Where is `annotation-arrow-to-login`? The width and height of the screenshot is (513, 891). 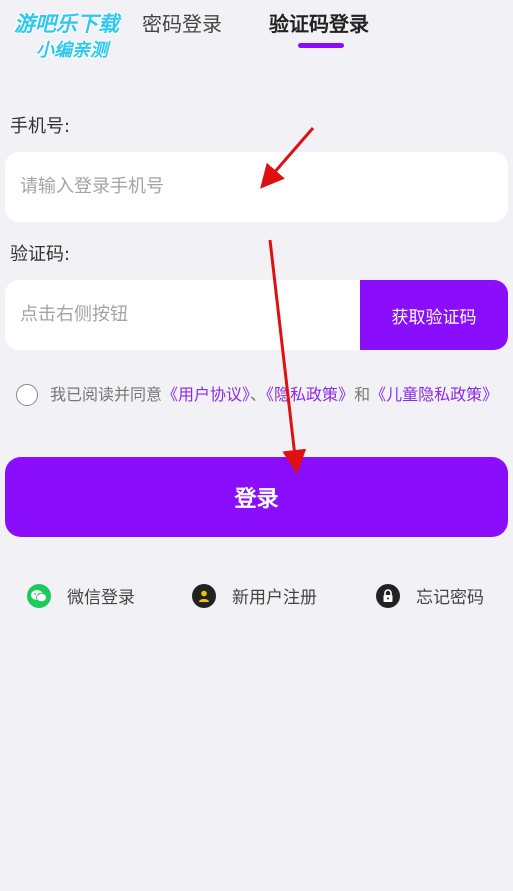
annotation-arrow-to-login is located at coordinates (287, 356).